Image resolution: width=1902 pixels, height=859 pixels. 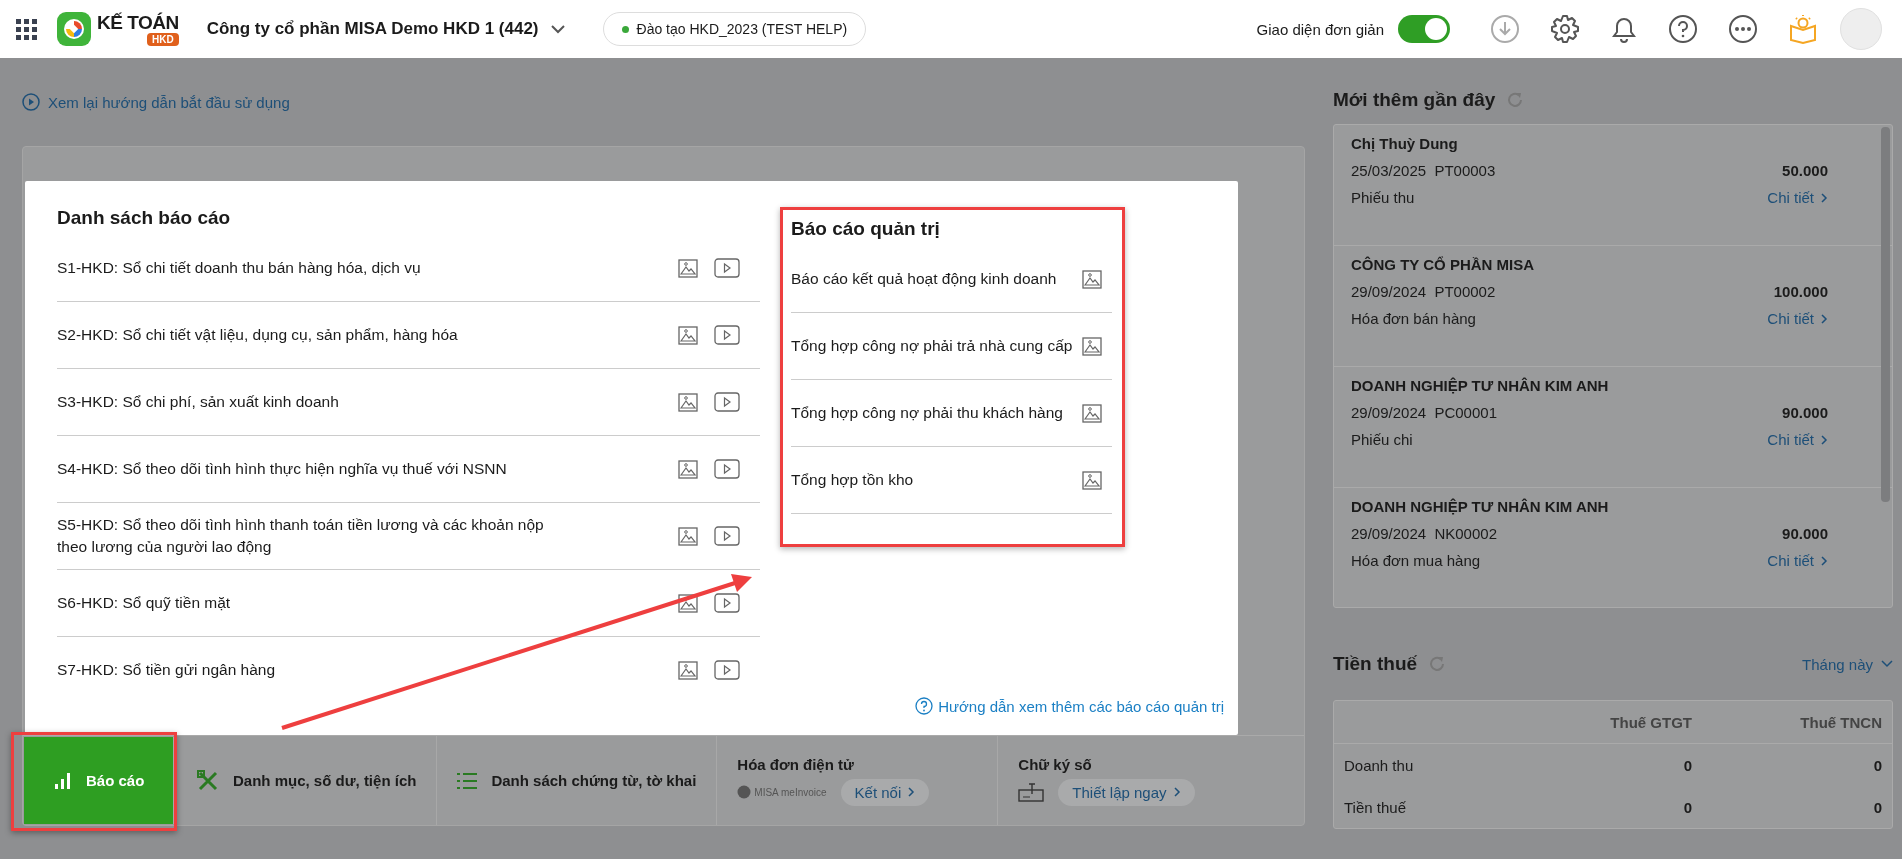 I want to click on report-link: S7-HKD: Sổ tiền gửi ngân hàng, so click(x=317, y=670).